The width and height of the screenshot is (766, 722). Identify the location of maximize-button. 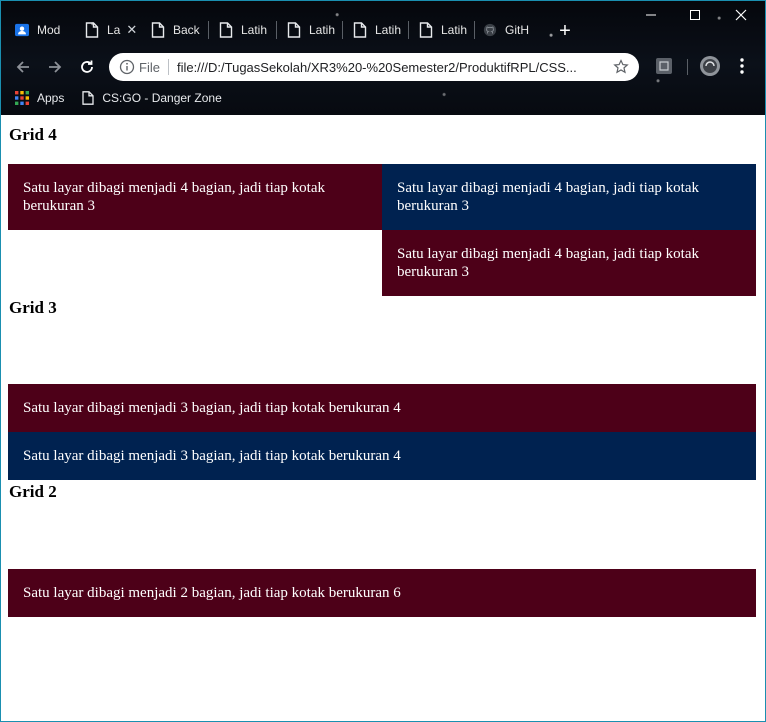
(695, 15).